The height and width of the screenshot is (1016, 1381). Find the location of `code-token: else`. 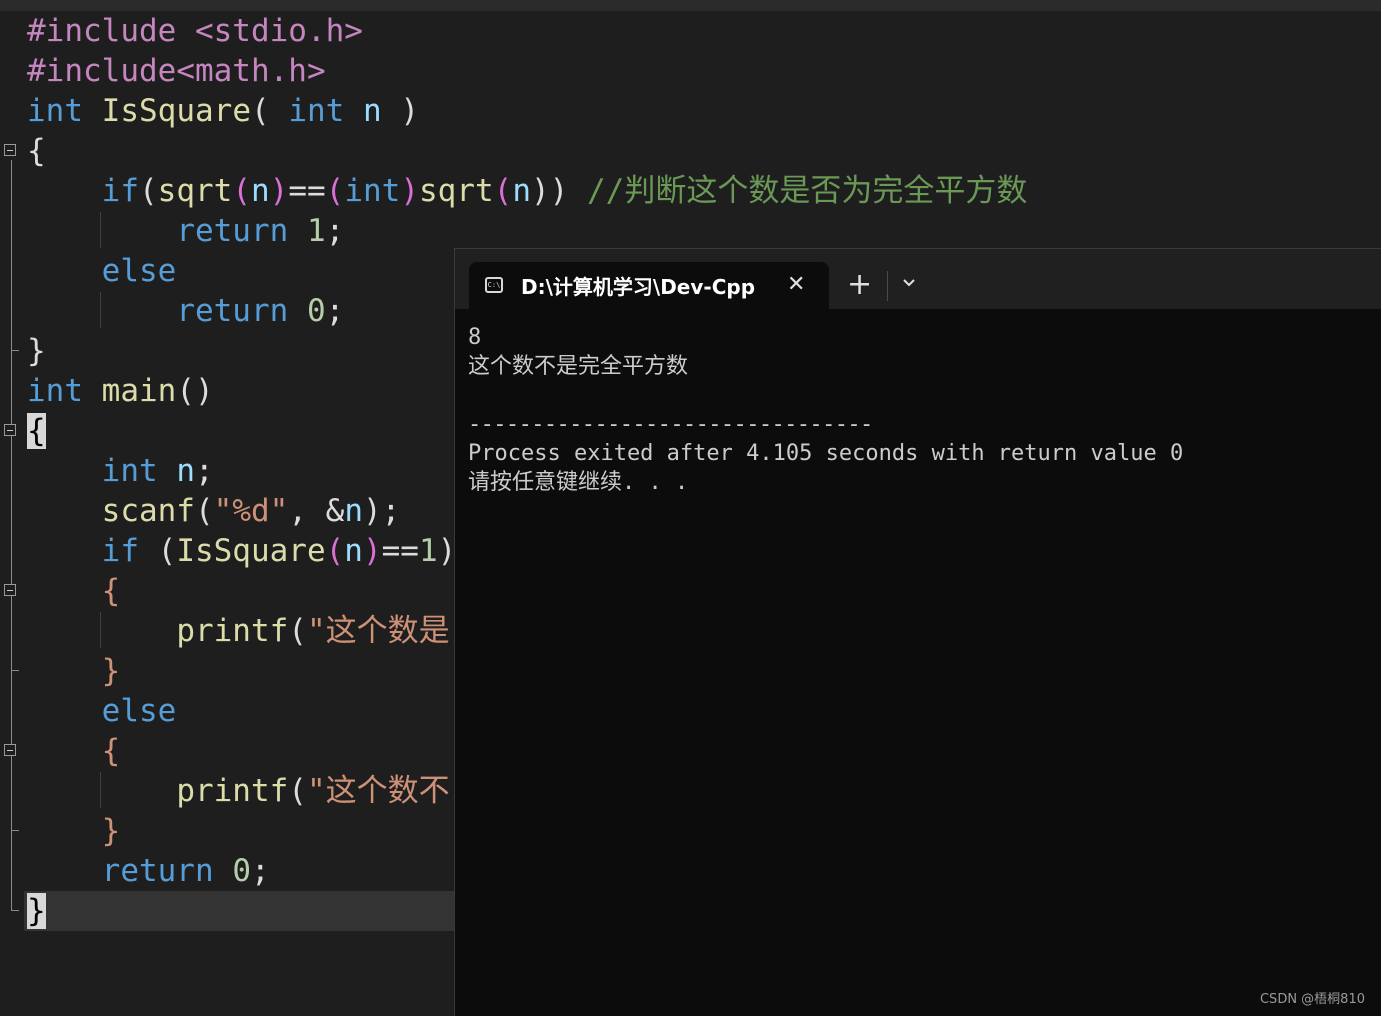

code-token: else is located at coordinates (139, 271).